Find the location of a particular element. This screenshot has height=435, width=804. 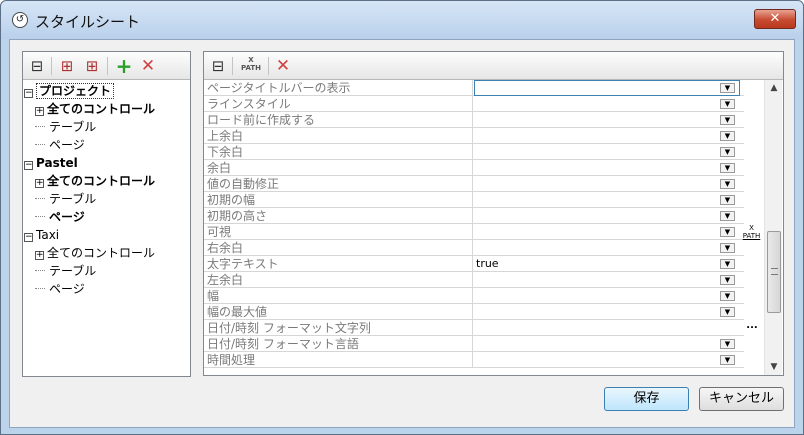

property-row: 上余白 ▼ is located at coordinates (474, 136).